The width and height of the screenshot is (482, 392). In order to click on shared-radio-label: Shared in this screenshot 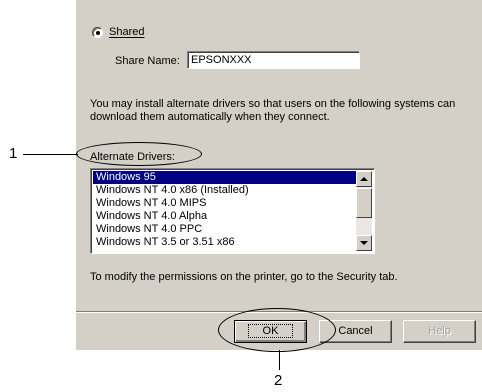, I will do `click(127, 32)`.